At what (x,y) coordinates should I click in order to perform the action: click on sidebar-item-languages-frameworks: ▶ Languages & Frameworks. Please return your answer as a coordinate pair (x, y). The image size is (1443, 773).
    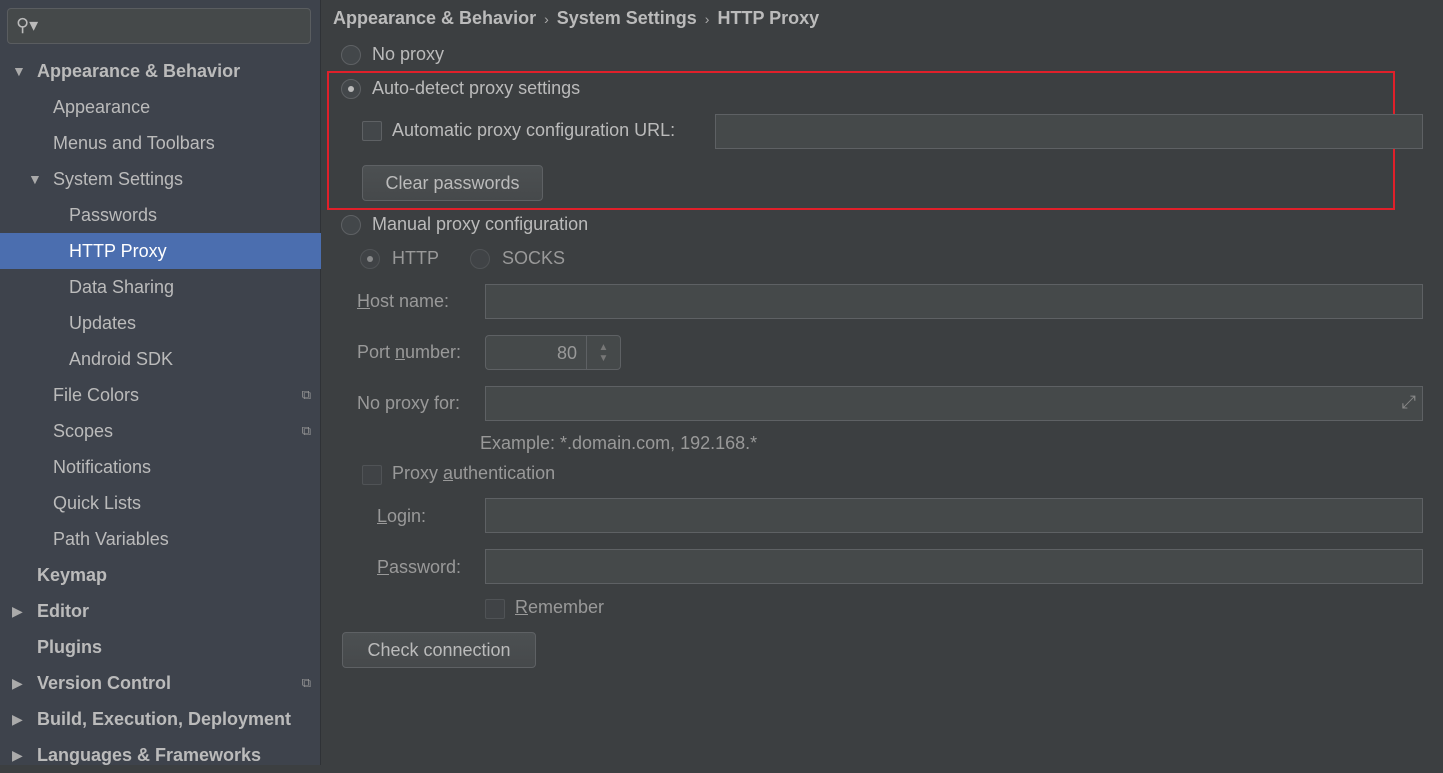
    Looking at the image, I should click on (160, 755).